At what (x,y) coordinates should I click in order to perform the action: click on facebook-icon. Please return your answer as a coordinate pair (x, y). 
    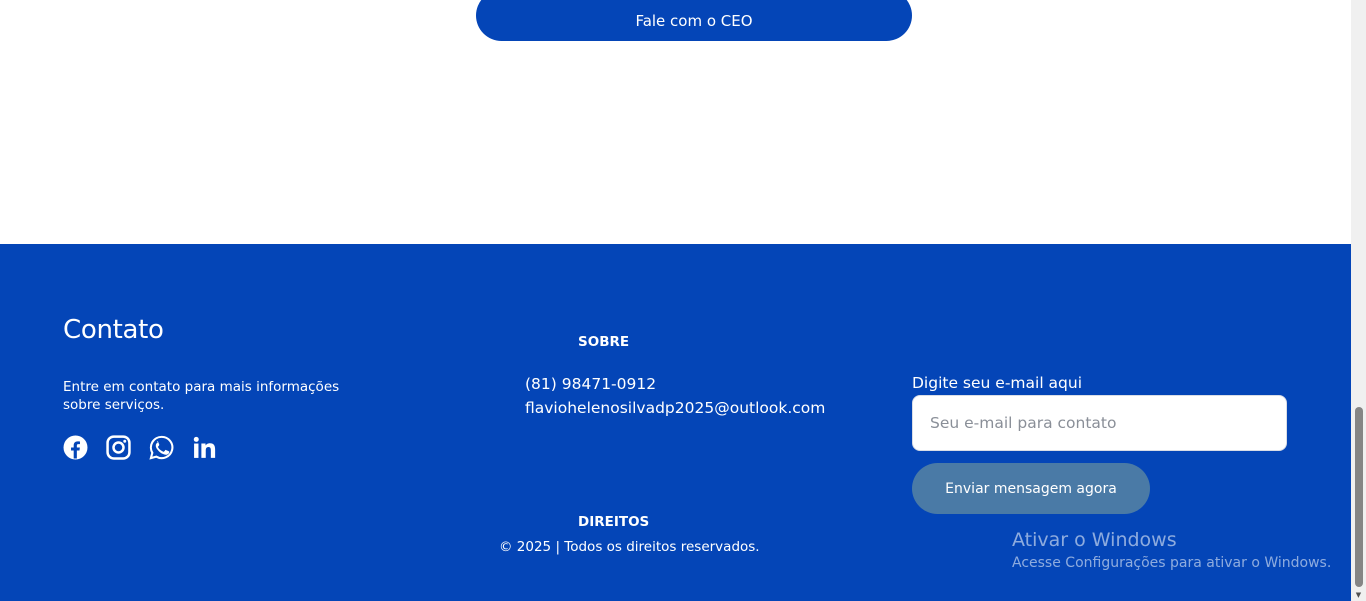
    Looking at the image, I should click on (75, 447).